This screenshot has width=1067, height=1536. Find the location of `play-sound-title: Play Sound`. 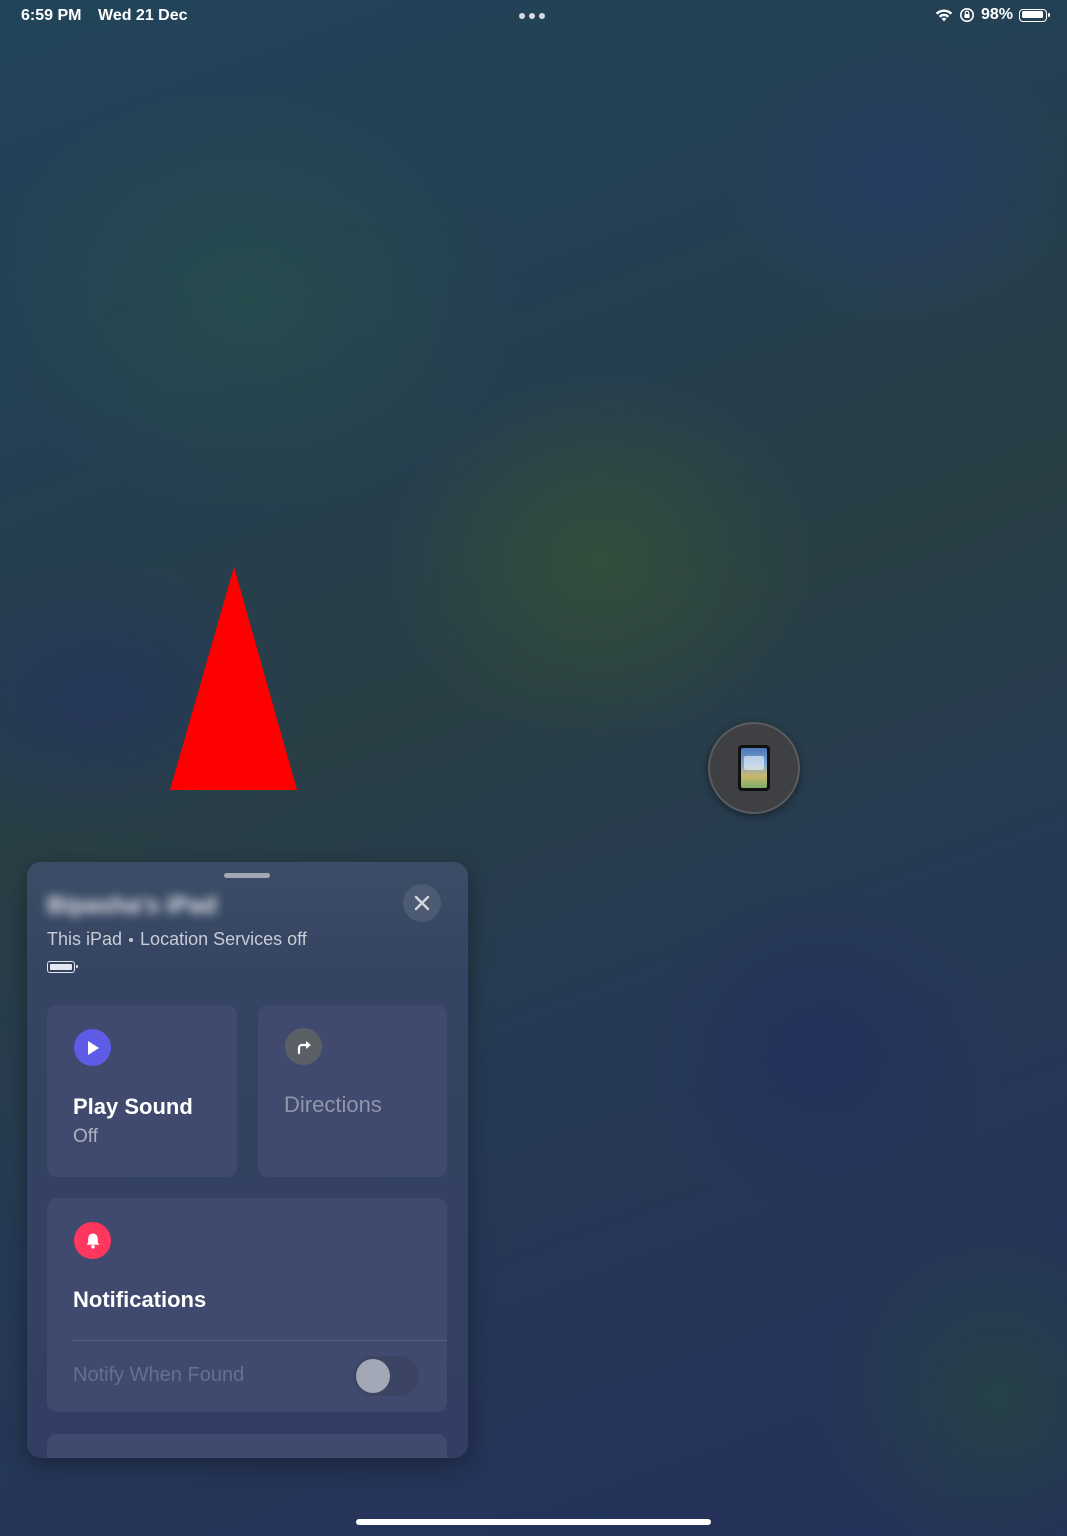

play-sound-title: Play Sound is located at coordinates (133, 1106).